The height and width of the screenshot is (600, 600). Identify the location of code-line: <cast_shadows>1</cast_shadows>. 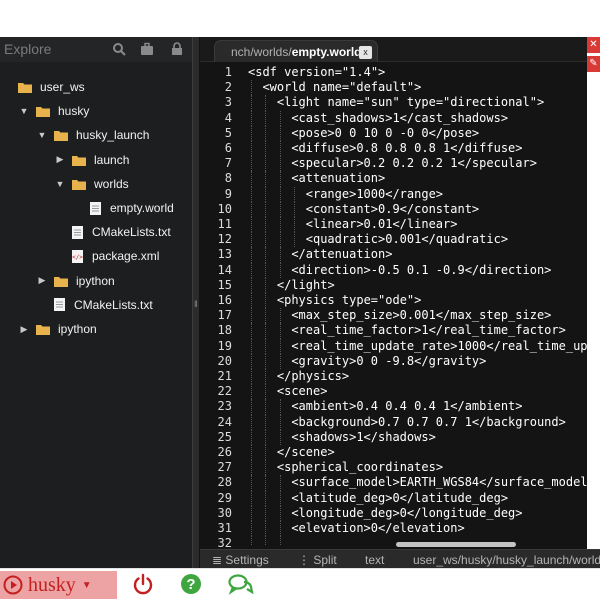
(399, 118).